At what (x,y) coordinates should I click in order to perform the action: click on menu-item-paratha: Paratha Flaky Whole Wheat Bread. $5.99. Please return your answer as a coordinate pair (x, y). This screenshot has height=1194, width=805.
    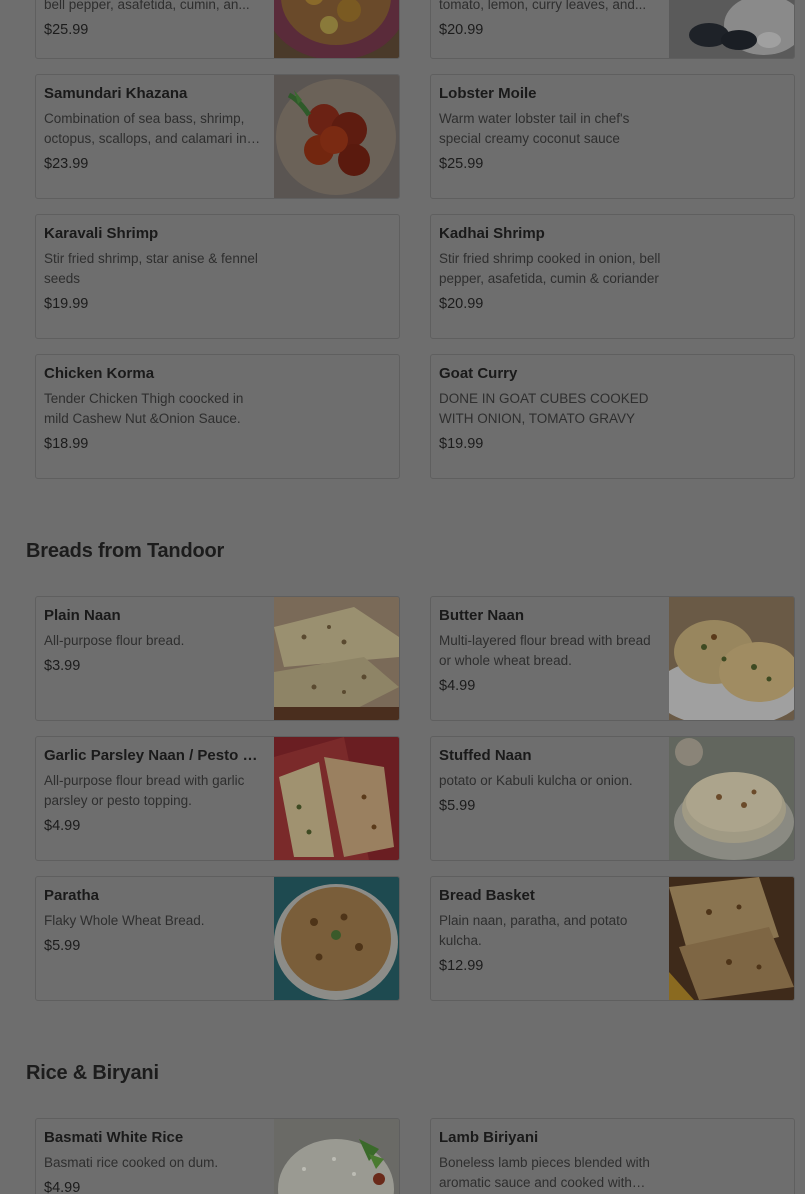
    Looking at the image, I should click on (217, 938).